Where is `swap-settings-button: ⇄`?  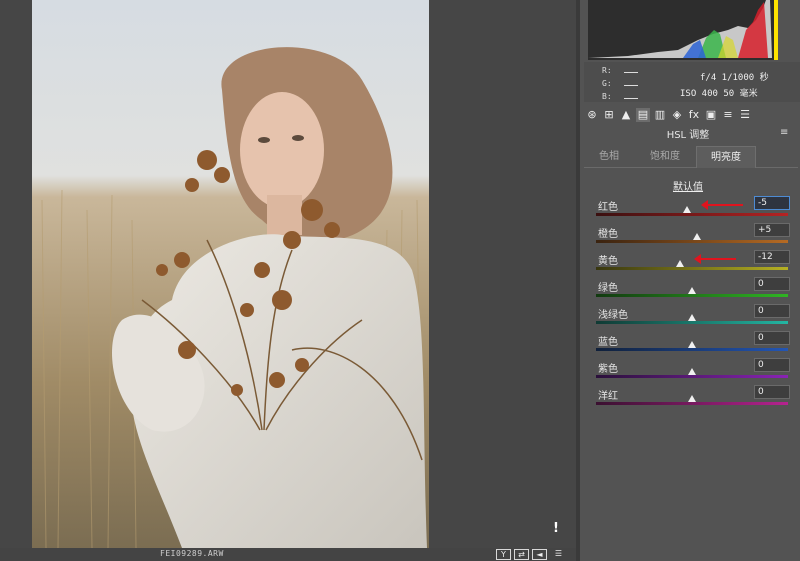 swap-settings-button: ⇄ is located at coordinates (521, 554).